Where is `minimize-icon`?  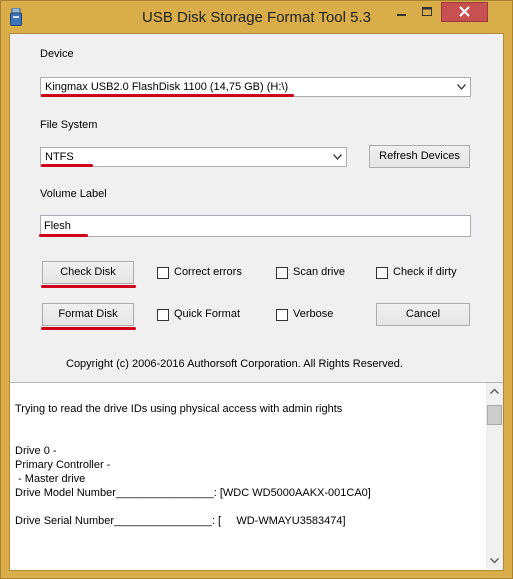 minimize-icon is located at coordinates (401, 15).